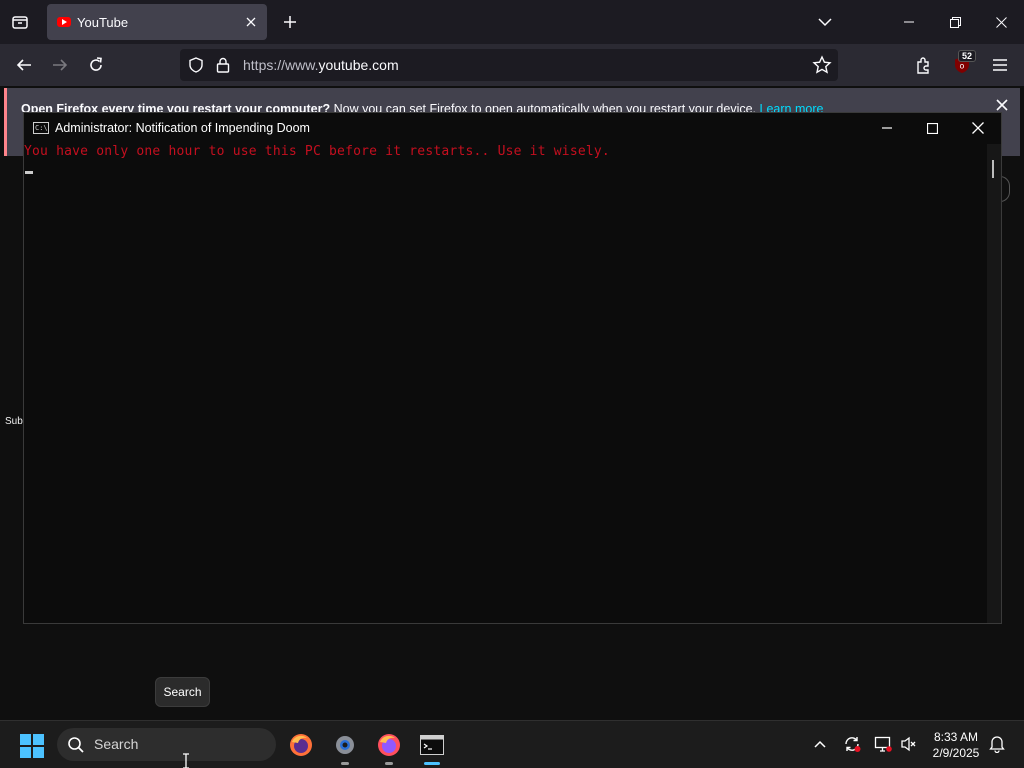 The image size is (1024, 768). I want to click on youtube-sidebar-fragment, so click(12, 438).